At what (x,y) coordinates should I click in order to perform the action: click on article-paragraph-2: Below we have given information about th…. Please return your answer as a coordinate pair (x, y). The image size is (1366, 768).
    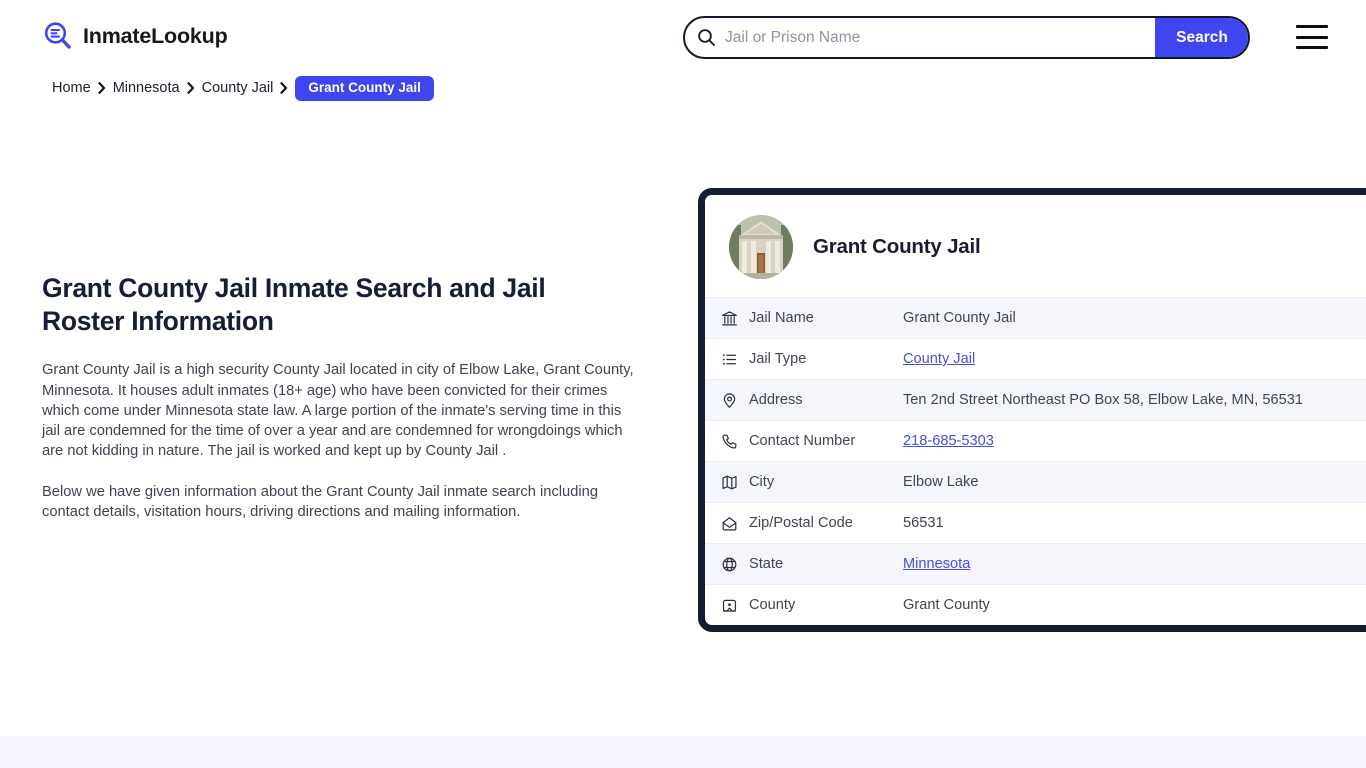
    Looking at the image, I should click on (320, 501).